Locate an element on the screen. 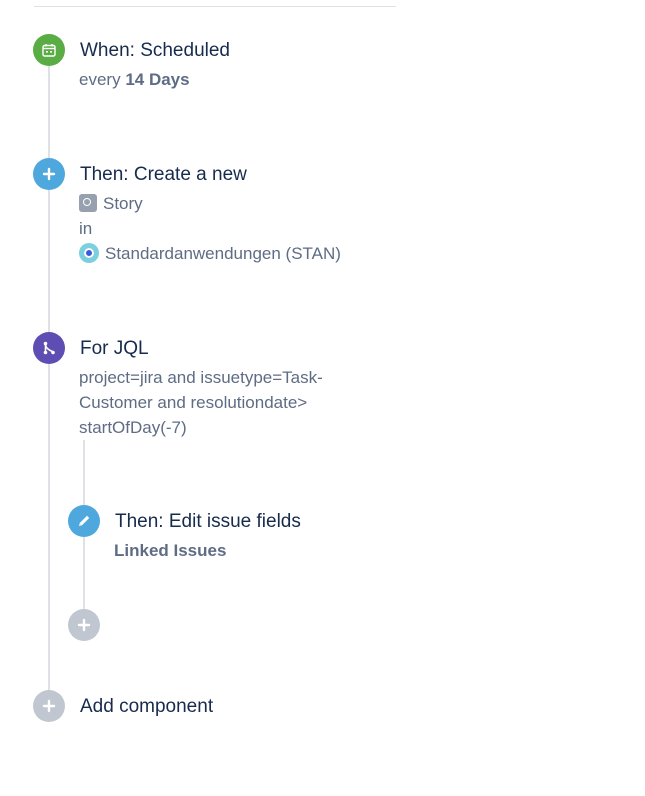  edit-action-title: Then: Edit issue fields is located at coordinates (208, 521).